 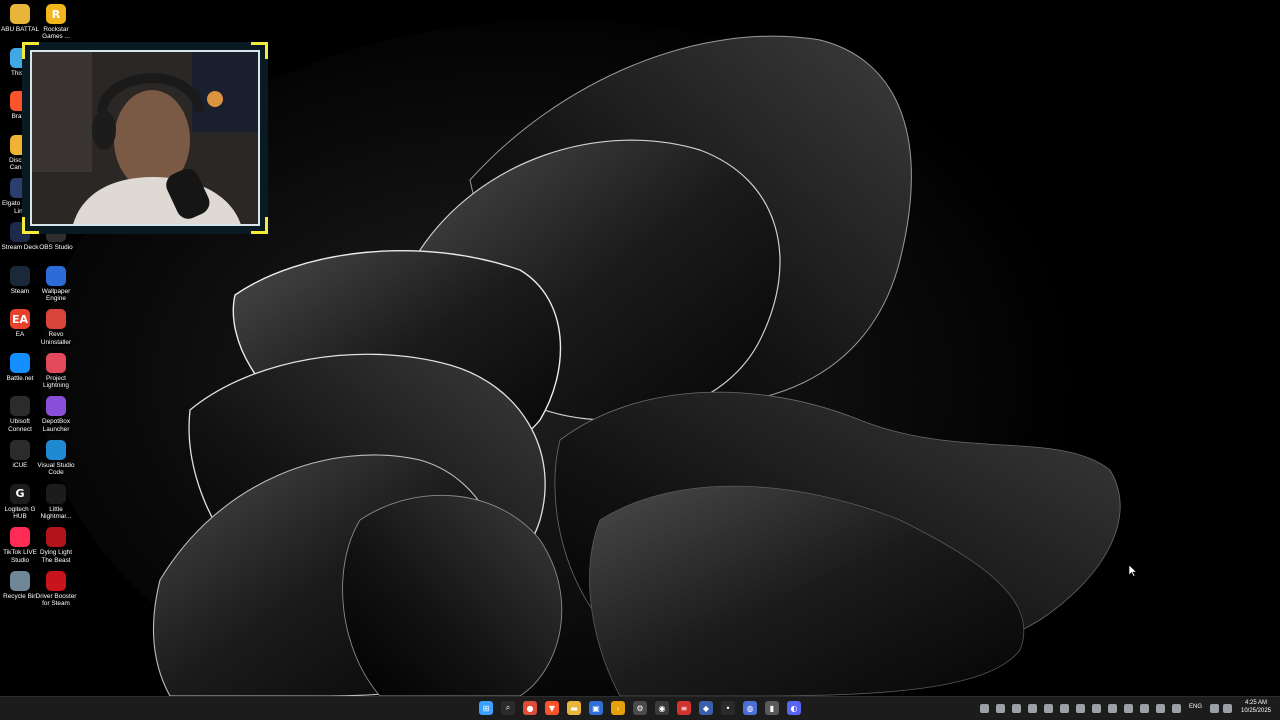 I want to click on clock-date: 10/25/2025, so click(x=1256, y=711).